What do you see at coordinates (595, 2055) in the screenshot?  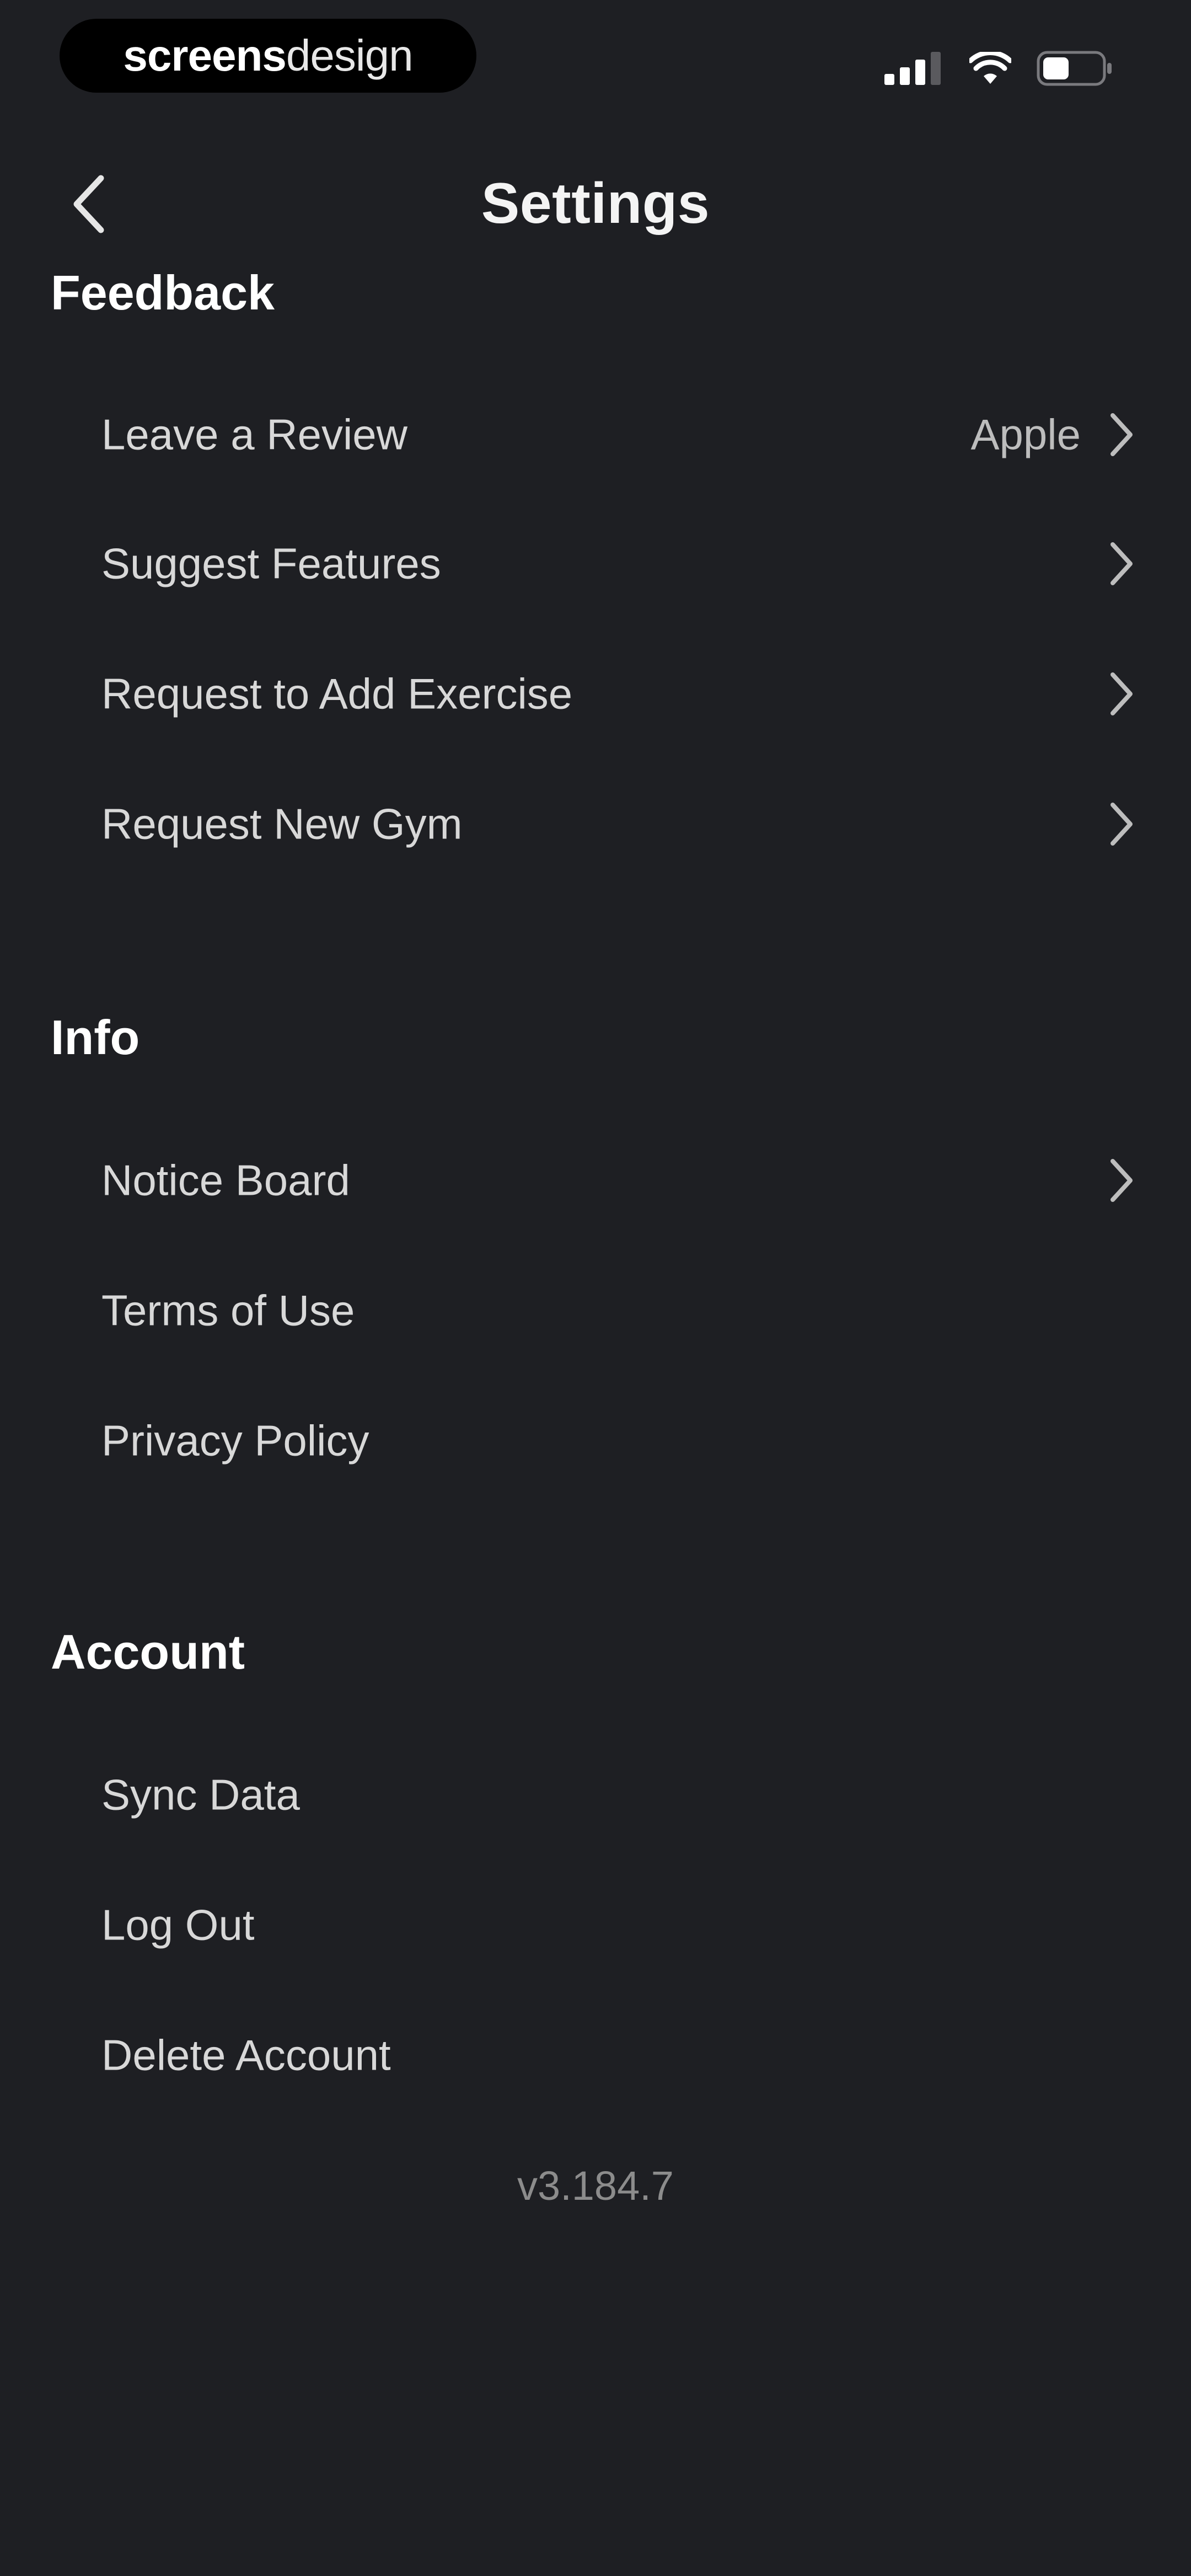 I see `delete-account-row: Delete Account` at bounding box center [595, 2055].